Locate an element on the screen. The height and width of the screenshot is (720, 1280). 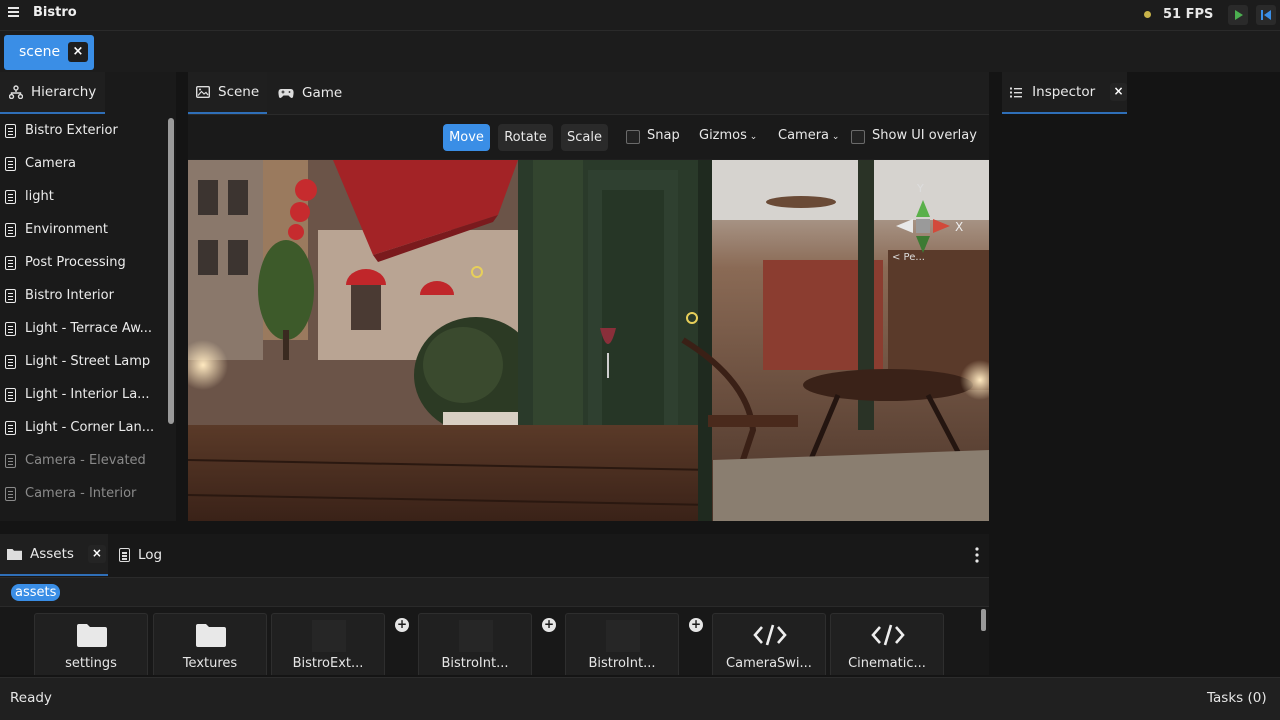
breadcrumb-assets: assets is located at coordinates (36, 592).